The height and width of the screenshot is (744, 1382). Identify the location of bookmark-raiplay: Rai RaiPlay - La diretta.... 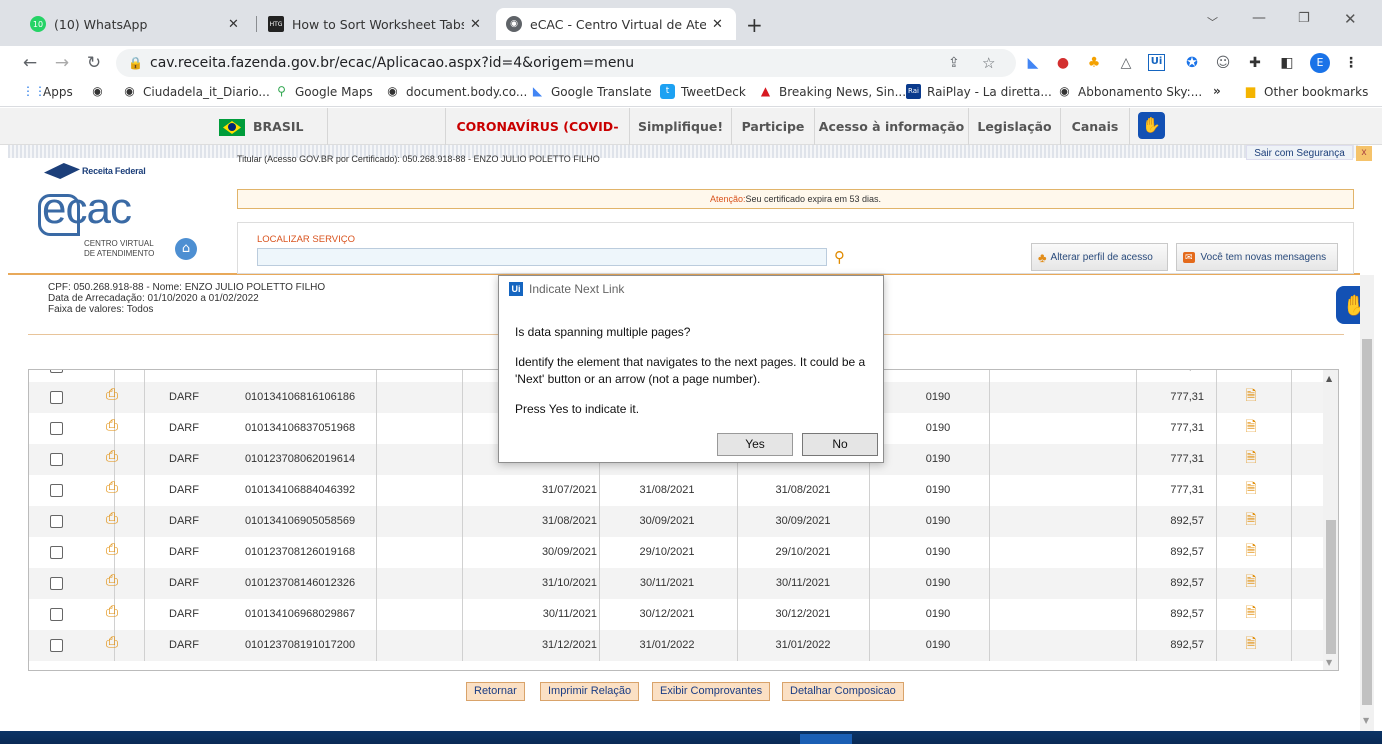
(979, 91).